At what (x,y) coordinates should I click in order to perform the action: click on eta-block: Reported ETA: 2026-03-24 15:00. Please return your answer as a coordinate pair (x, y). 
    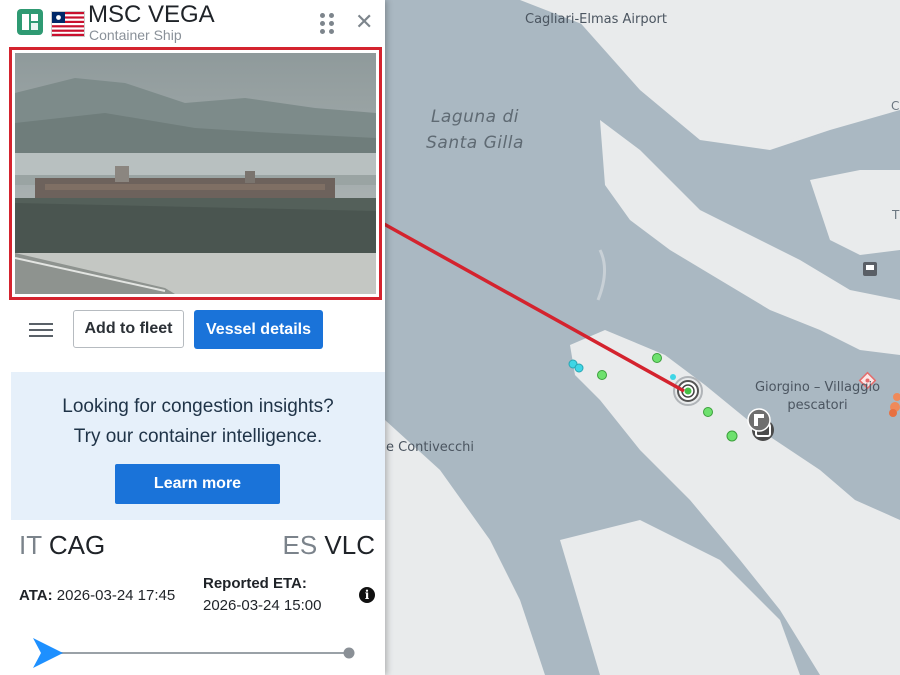
    Looking at the image, I should click on (262, 594).